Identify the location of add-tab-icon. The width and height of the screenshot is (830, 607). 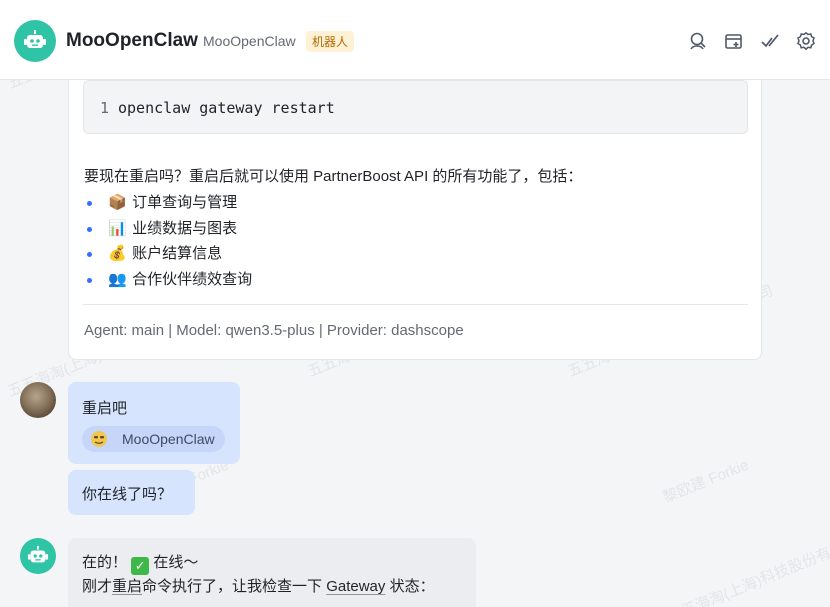
(734, 41).